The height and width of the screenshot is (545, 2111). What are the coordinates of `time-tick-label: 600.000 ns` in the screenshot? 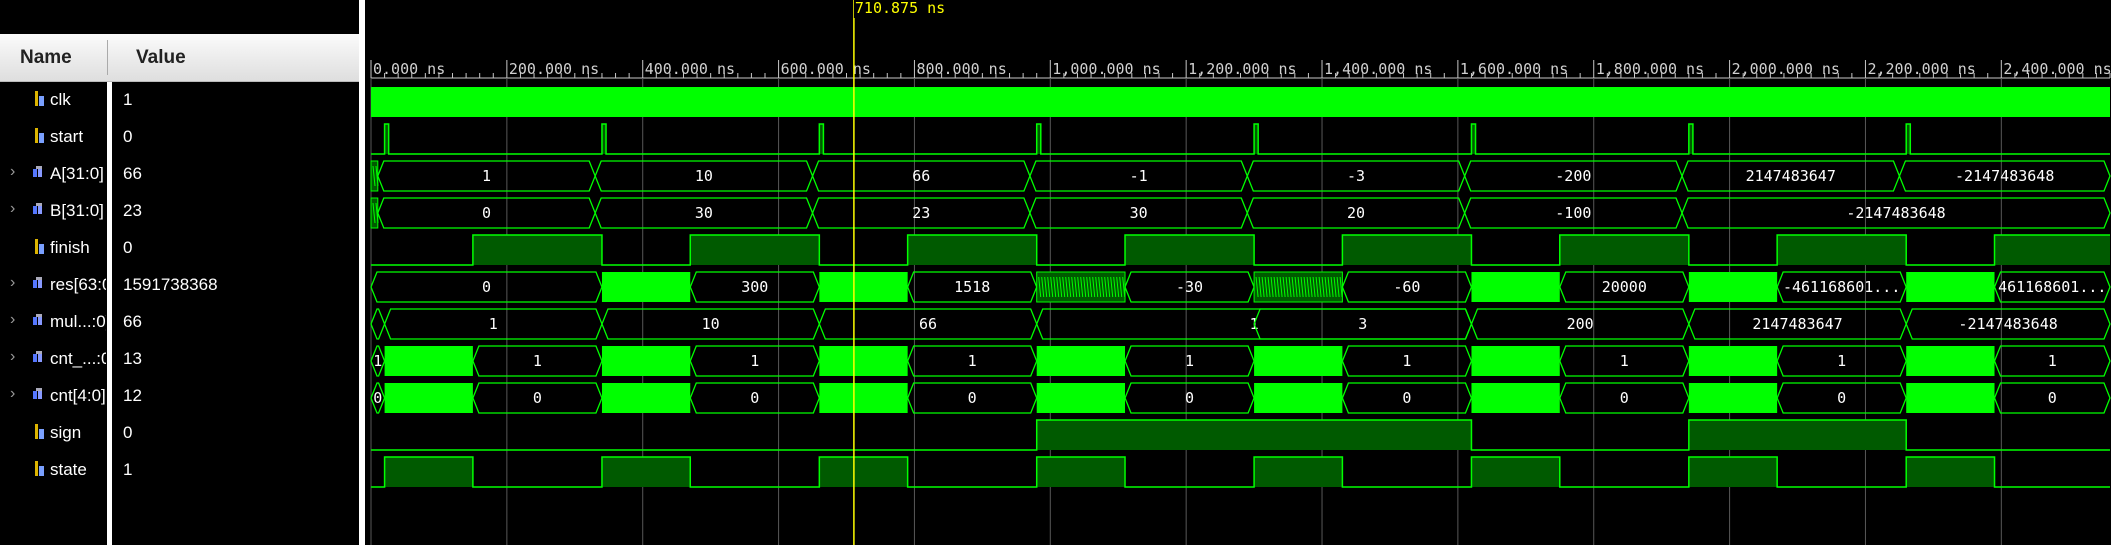 It's located at (826, 69).